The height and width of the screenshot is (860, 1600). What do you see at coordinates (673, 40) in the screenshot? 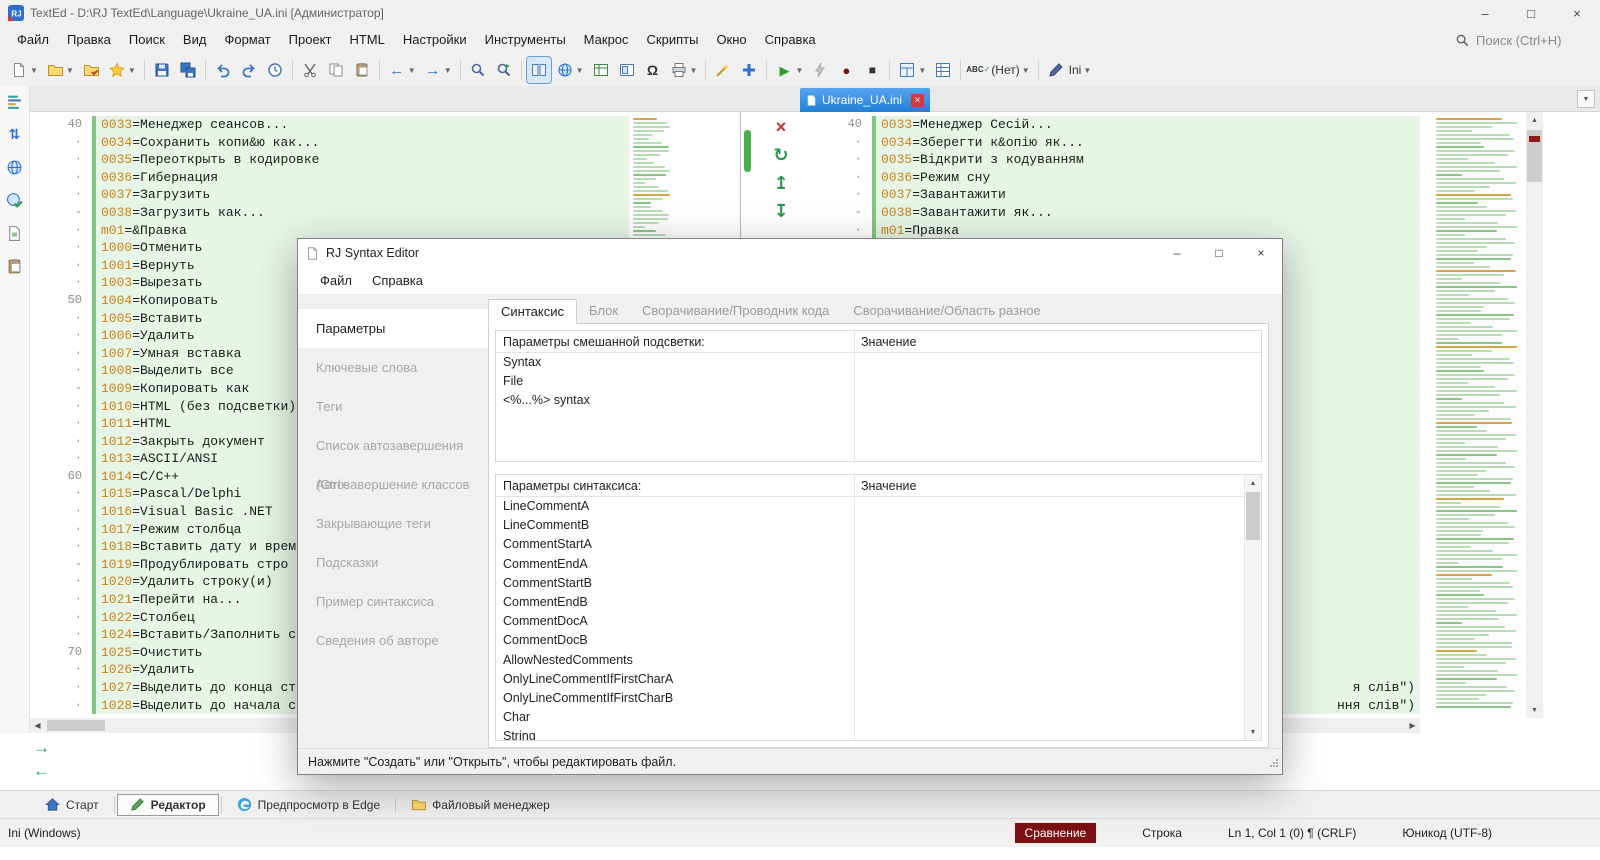
I see `menu-item-10: Скрипты` at bounding box center [673, 40].